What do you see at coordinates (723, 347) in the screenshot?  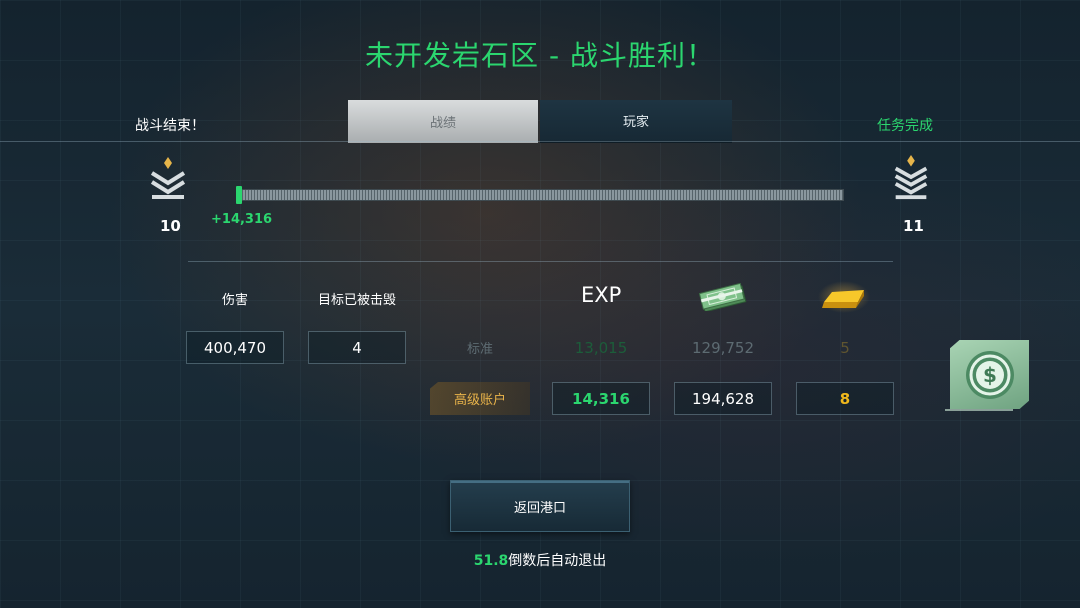 I see `standard-credits-value: 129,752` at bounding box center [723, 347].